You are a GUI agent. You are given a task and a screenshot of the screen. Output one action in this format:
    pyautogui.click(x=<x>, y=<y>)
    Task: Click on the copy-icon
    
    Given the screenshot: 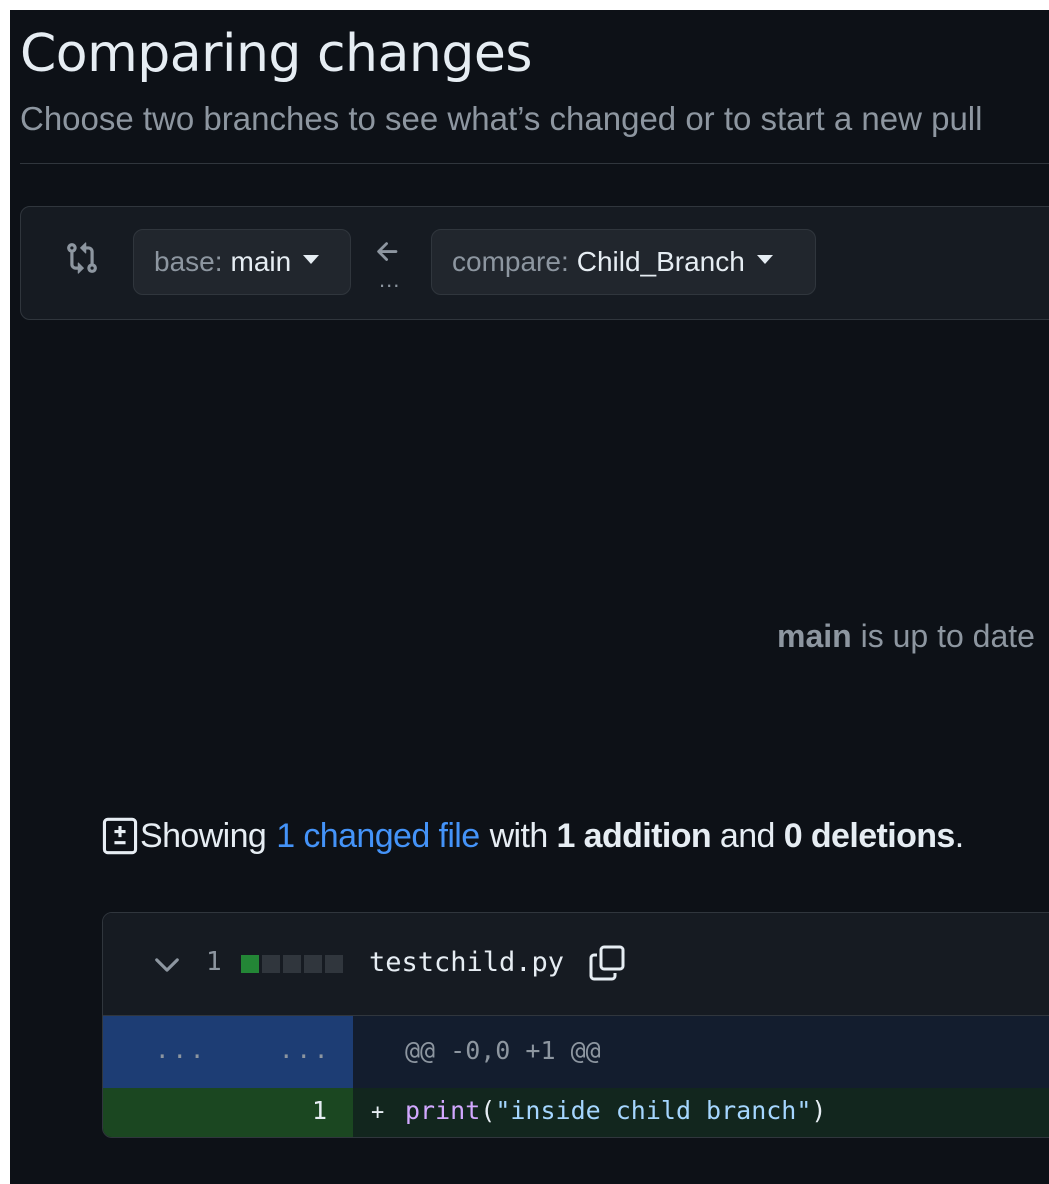 What is the action you would take?
    pyautogui.click(x=607, y=963)
    